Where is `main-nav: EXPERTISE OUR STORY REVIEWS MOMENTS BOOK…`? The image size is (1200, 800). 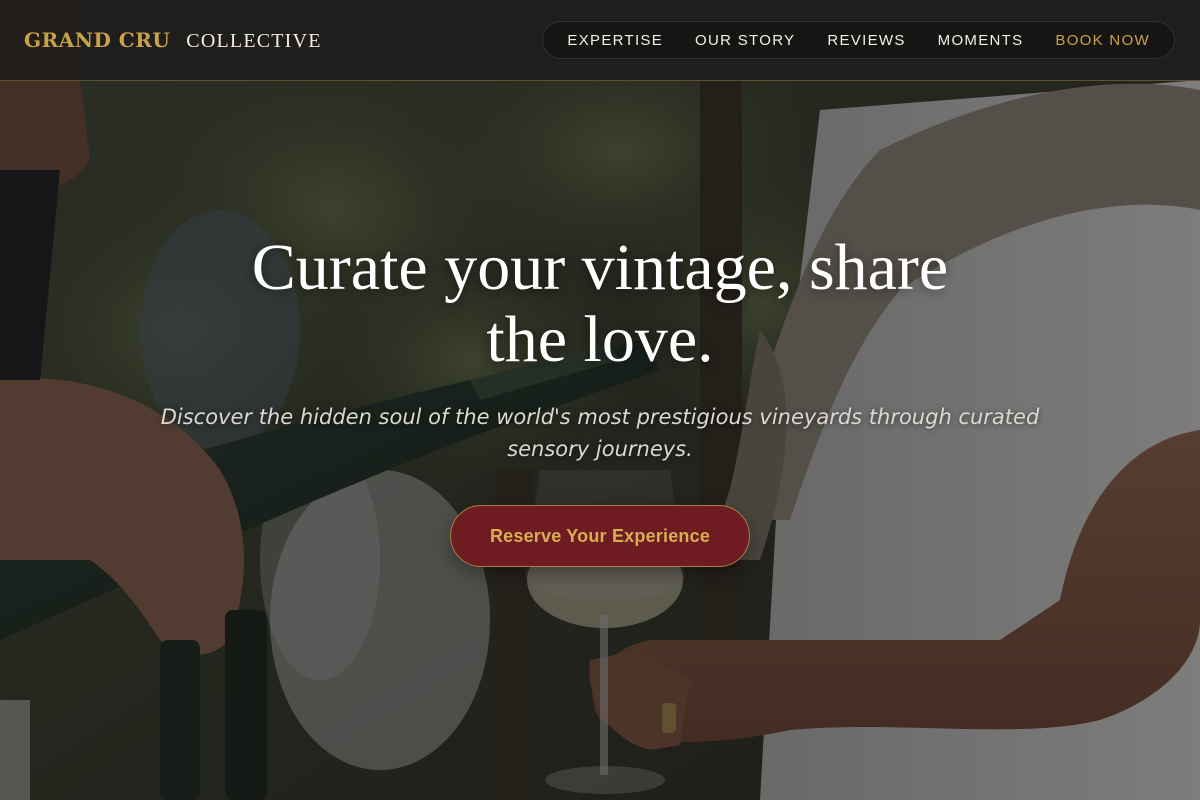
main-nav: EXPERTISE OUR STORY REVIEWS MOMENTS BOOK… is located at coordinates (858, 40).